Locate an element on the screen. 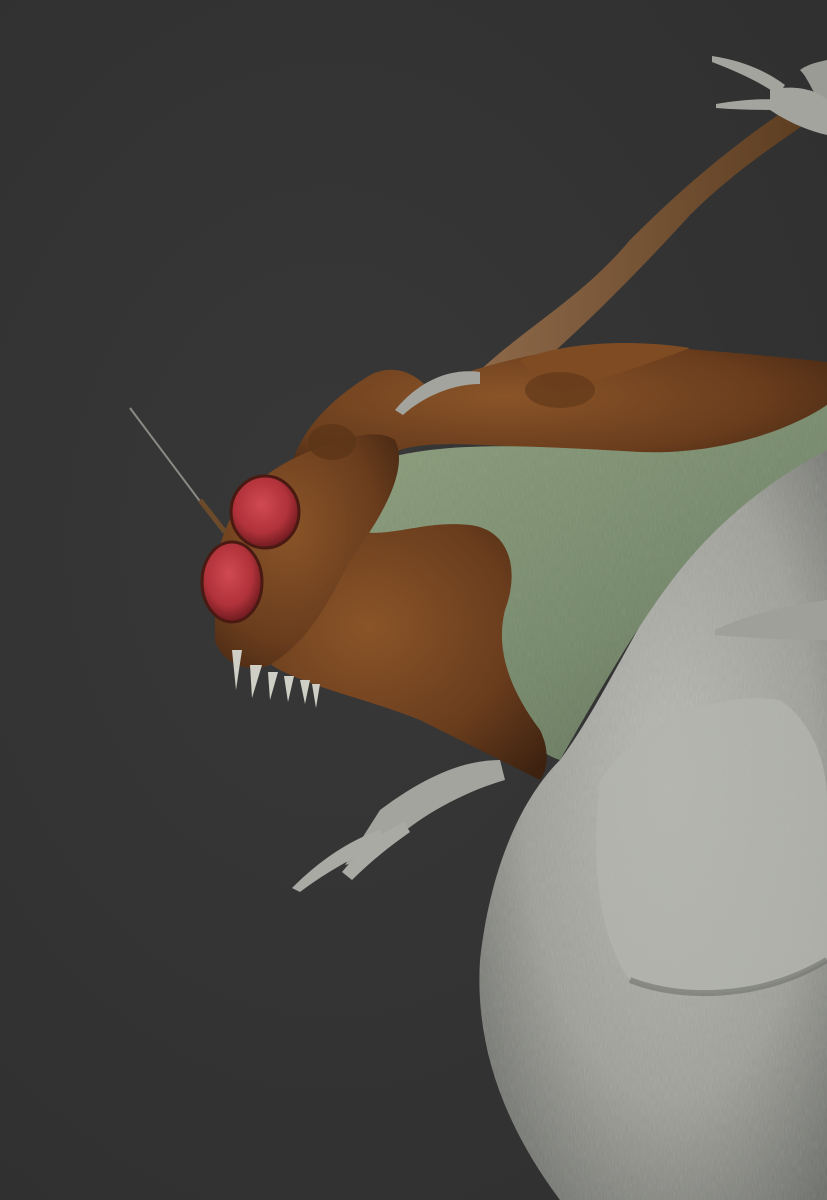 The width and height of the screenshot is (827, 1200). antenna-base is located at coordinates (212, 516).